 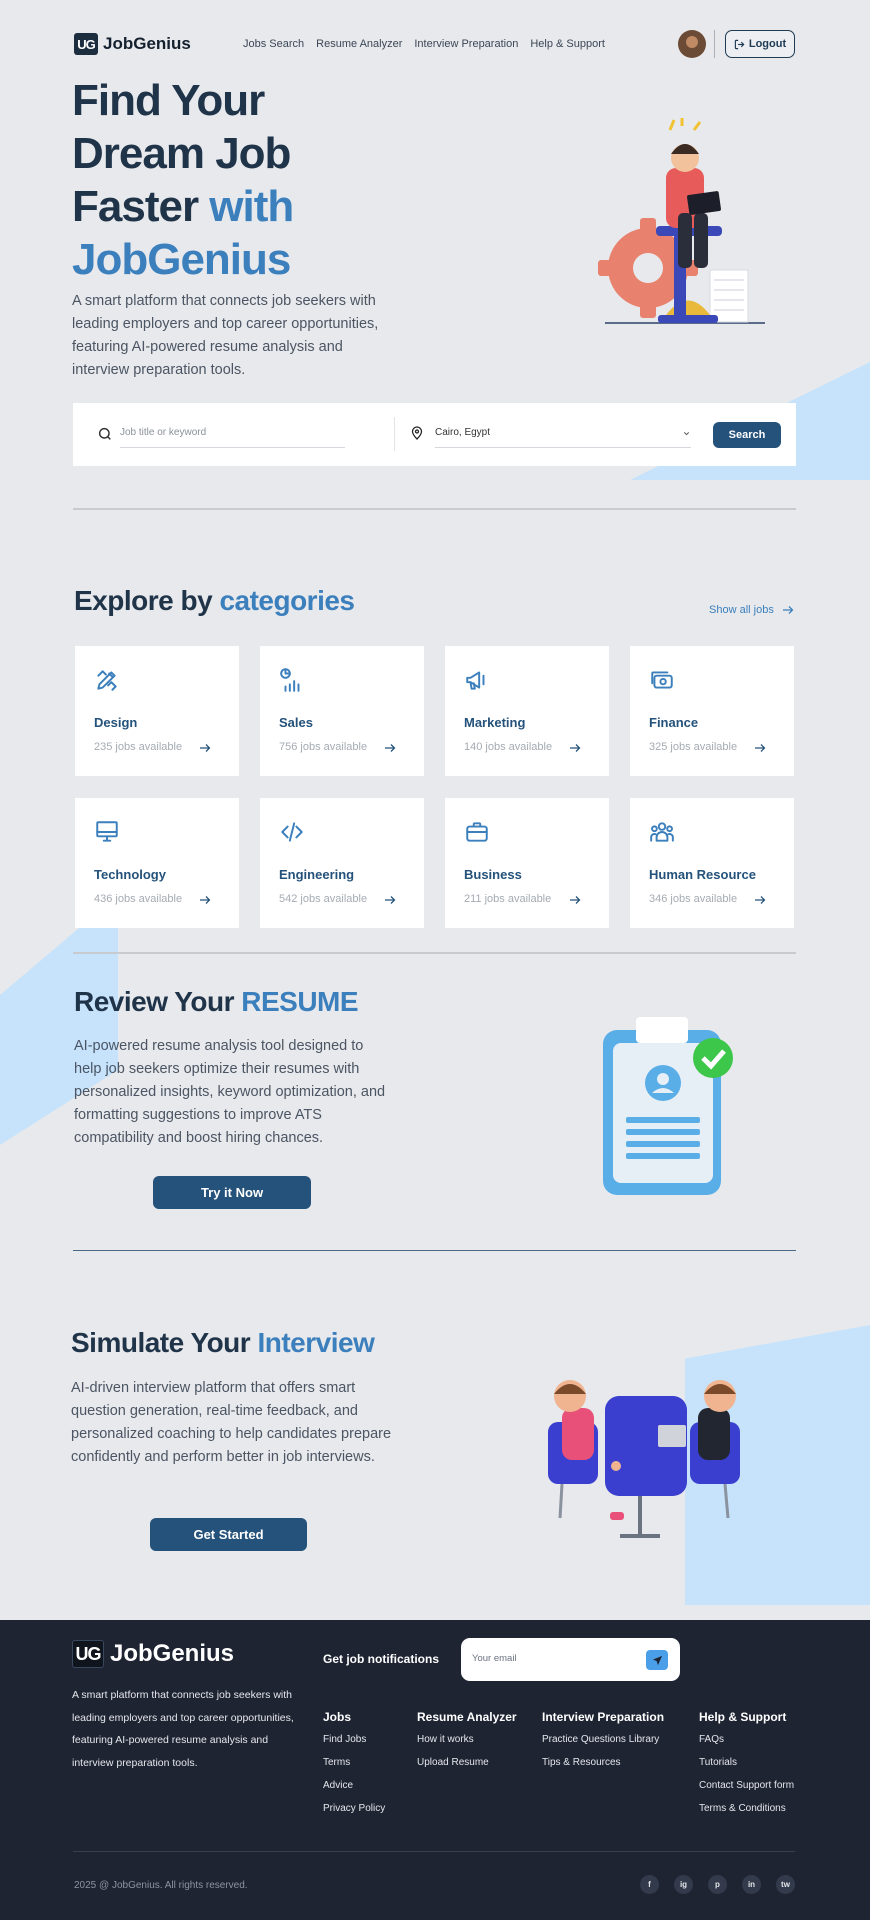 I want to click on category-name: Business, so click(x=493, y=874).